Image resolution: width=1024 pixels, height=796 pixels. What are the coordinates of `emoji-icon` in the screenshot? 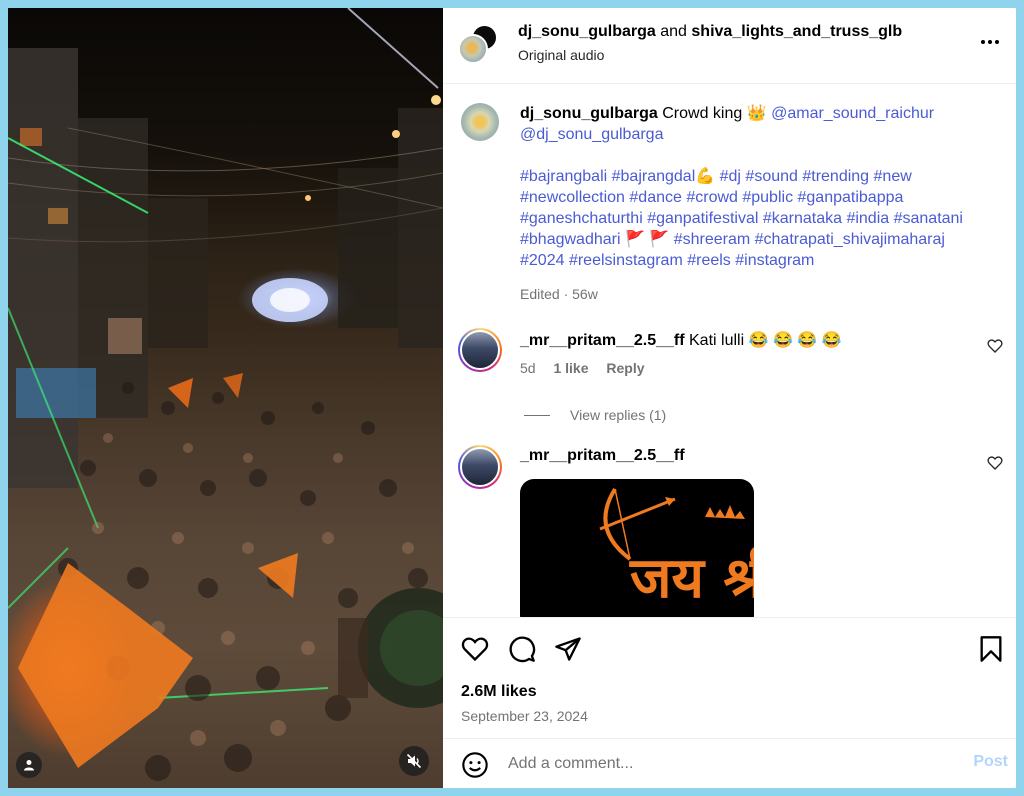 It's located at (475, 765).